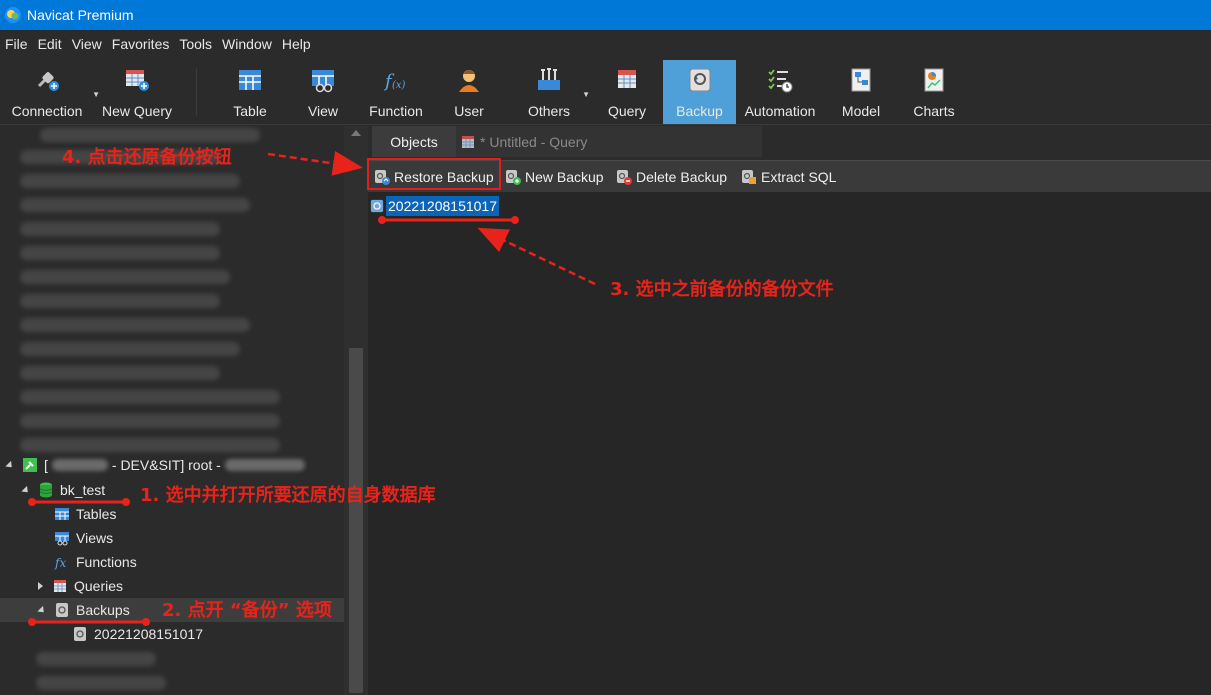  What do you see at coordinates (788, 177) in the screenshot?
I see `extract-sql-button: Extract SQL` at bounding box center [788, 177].